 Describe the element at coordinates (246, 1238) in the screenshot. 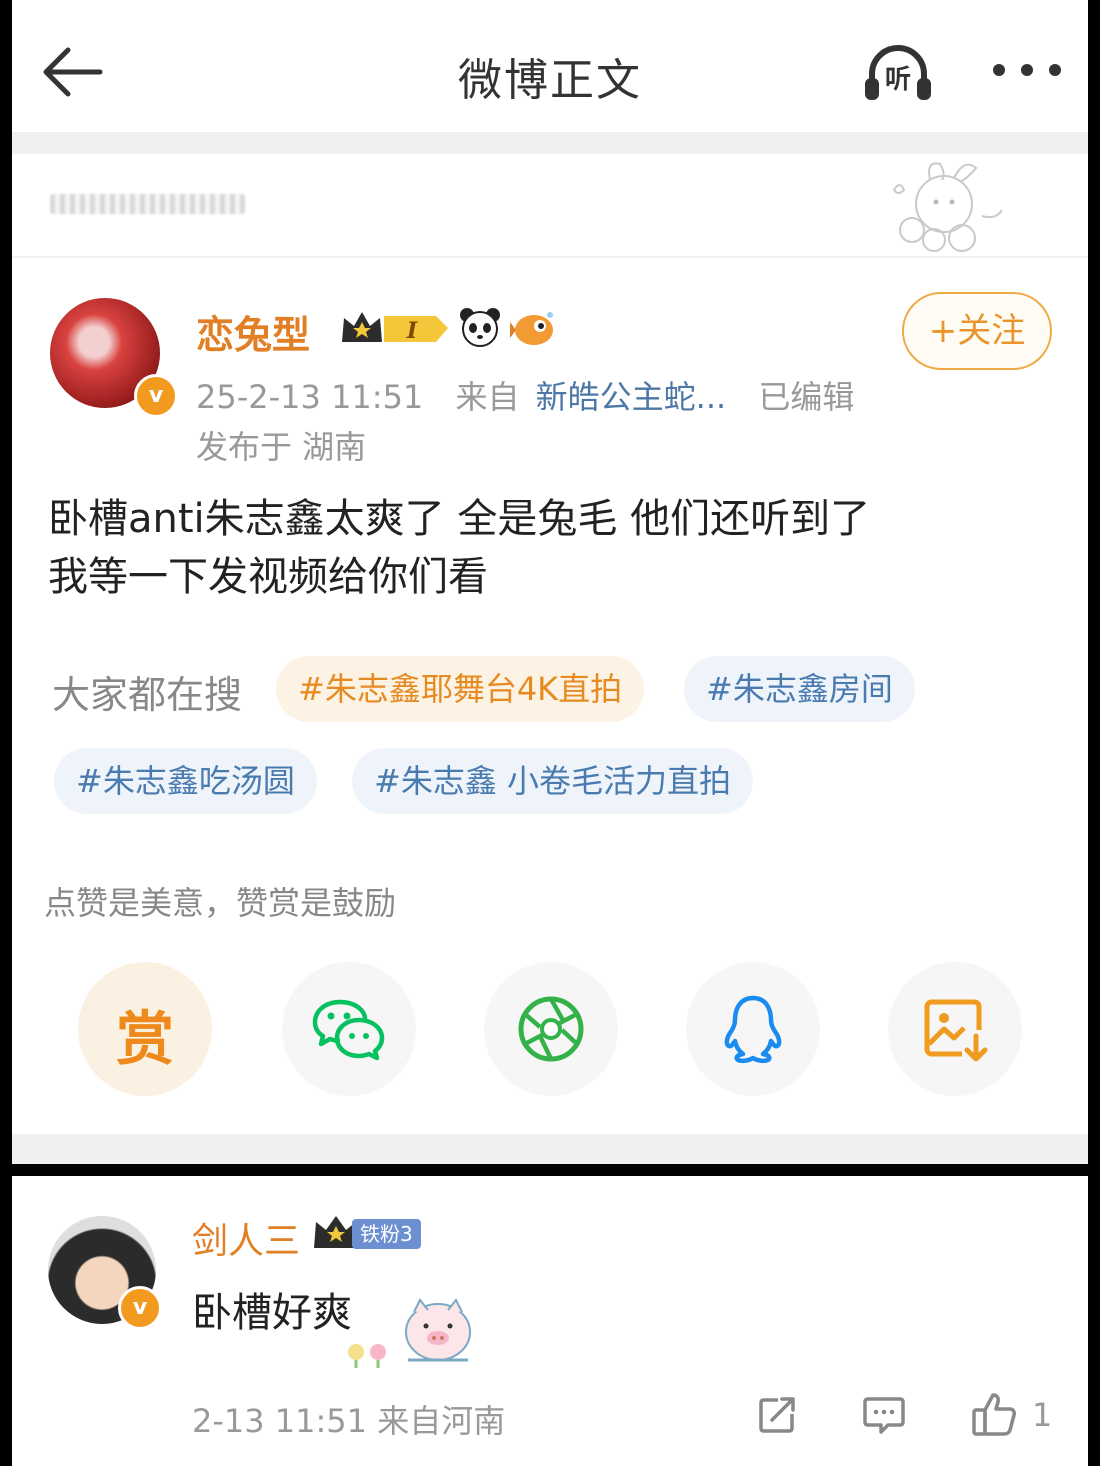

I see `commenter-name: 剑人三` at that location.